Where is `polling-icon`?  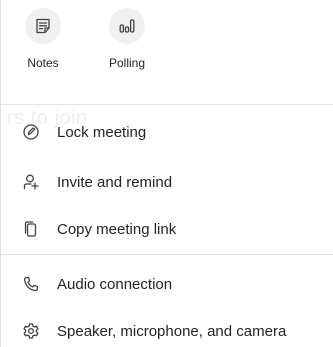
polling-icon is located at coordinates (127, 26).